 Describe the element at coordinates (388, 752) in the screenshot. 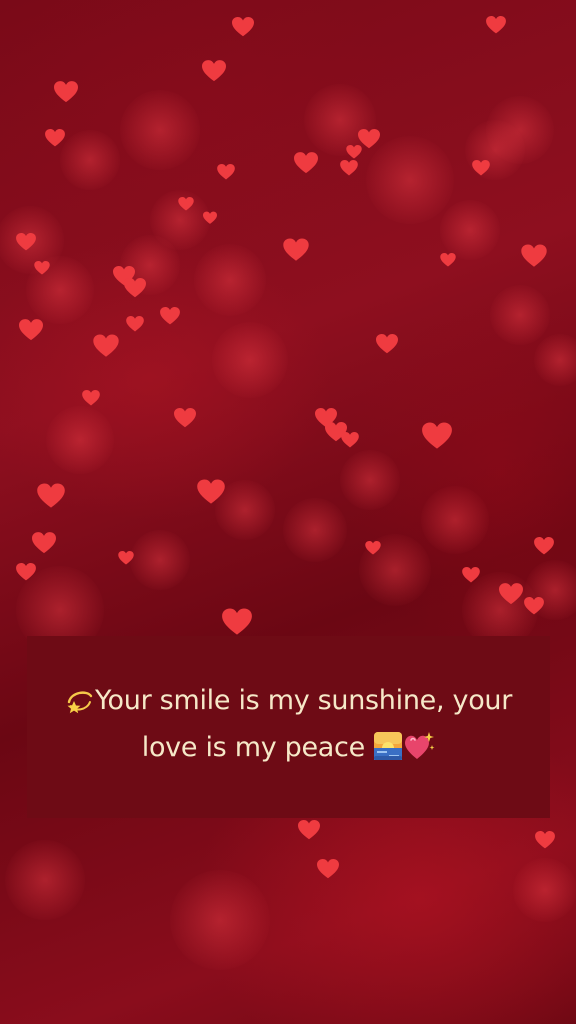

I see `sunrise-icon` at that location.